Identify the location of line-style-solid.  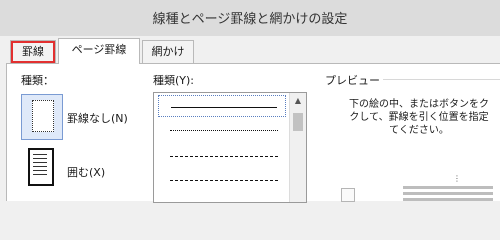
(222, 106).